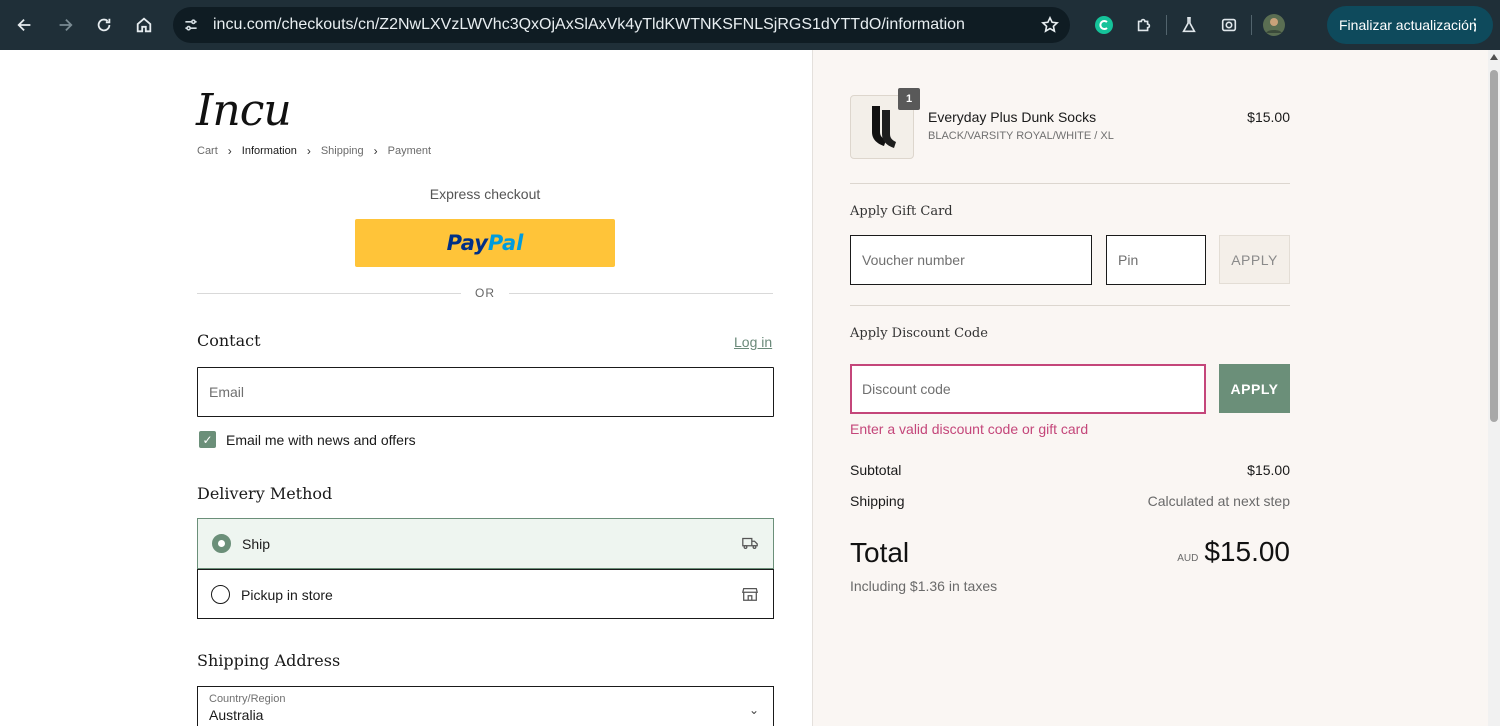  What do you see at coordinates (971, 260) in the screenshot?
I see `voucher-number-field: Voucher number` at bounding box center [971, 260].